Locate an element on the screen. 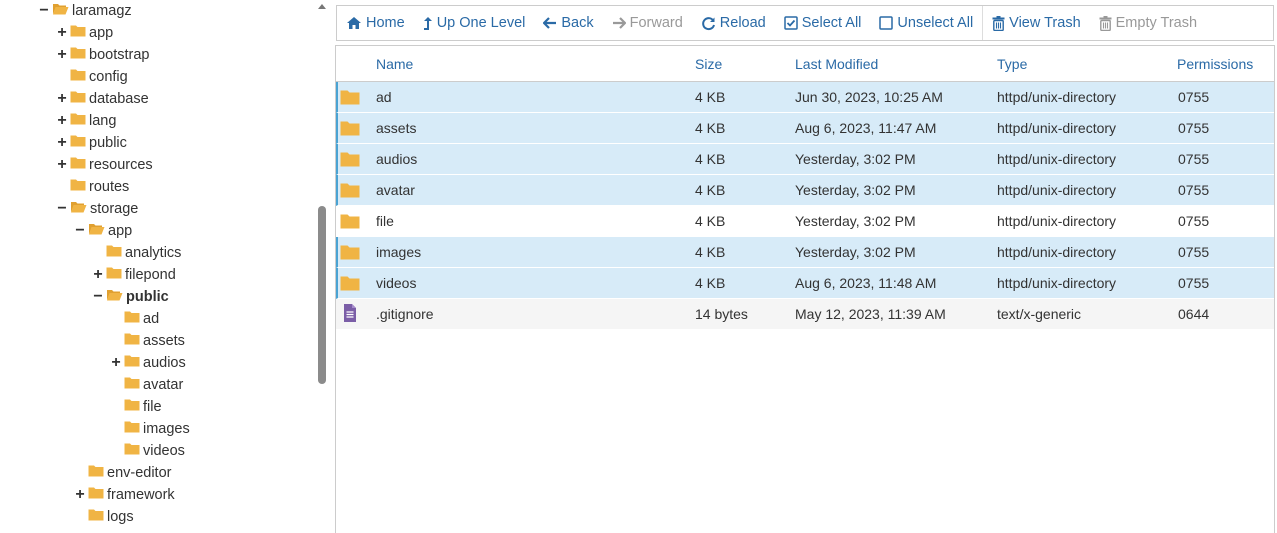 This screenshot has width=1277, height=533. tree-node: analytics is located at coordinates (136, 253).